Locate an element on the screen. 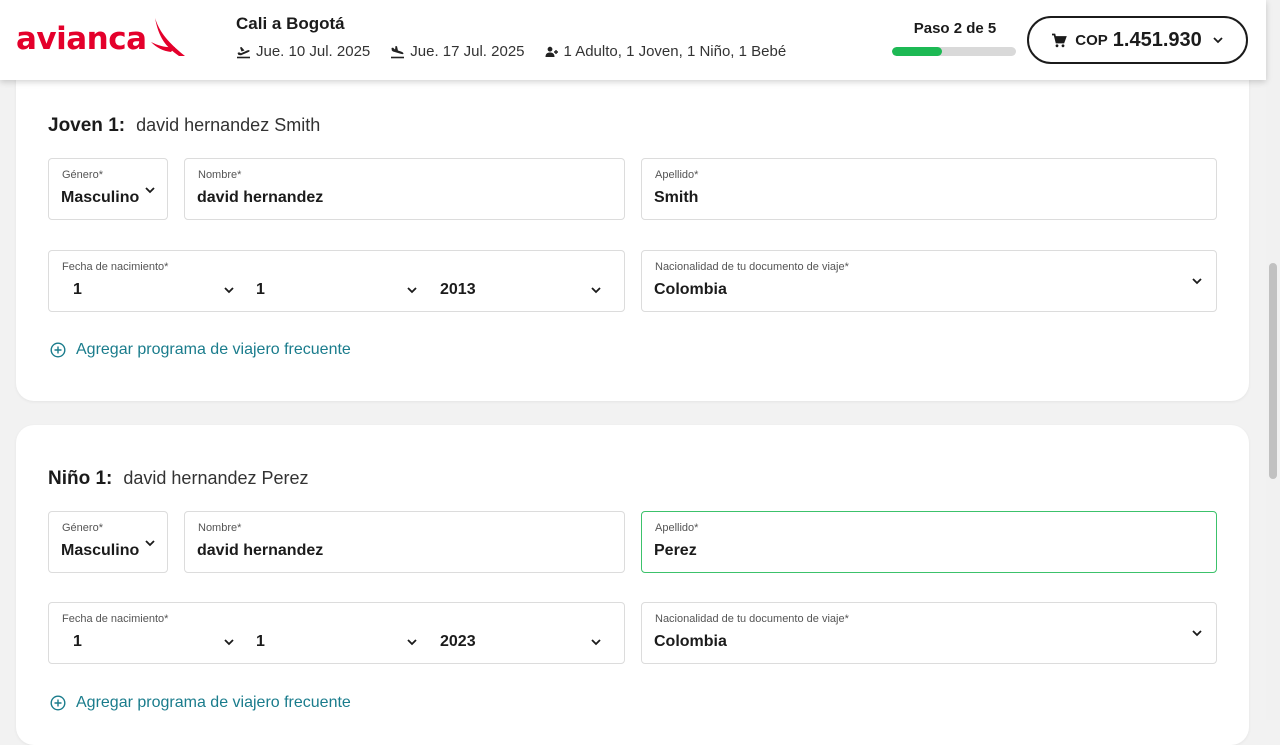 This screenshot has height=745, width=1280. return-info: Jue. 17 Jul. 2025 is located at coordinates (457, 51).